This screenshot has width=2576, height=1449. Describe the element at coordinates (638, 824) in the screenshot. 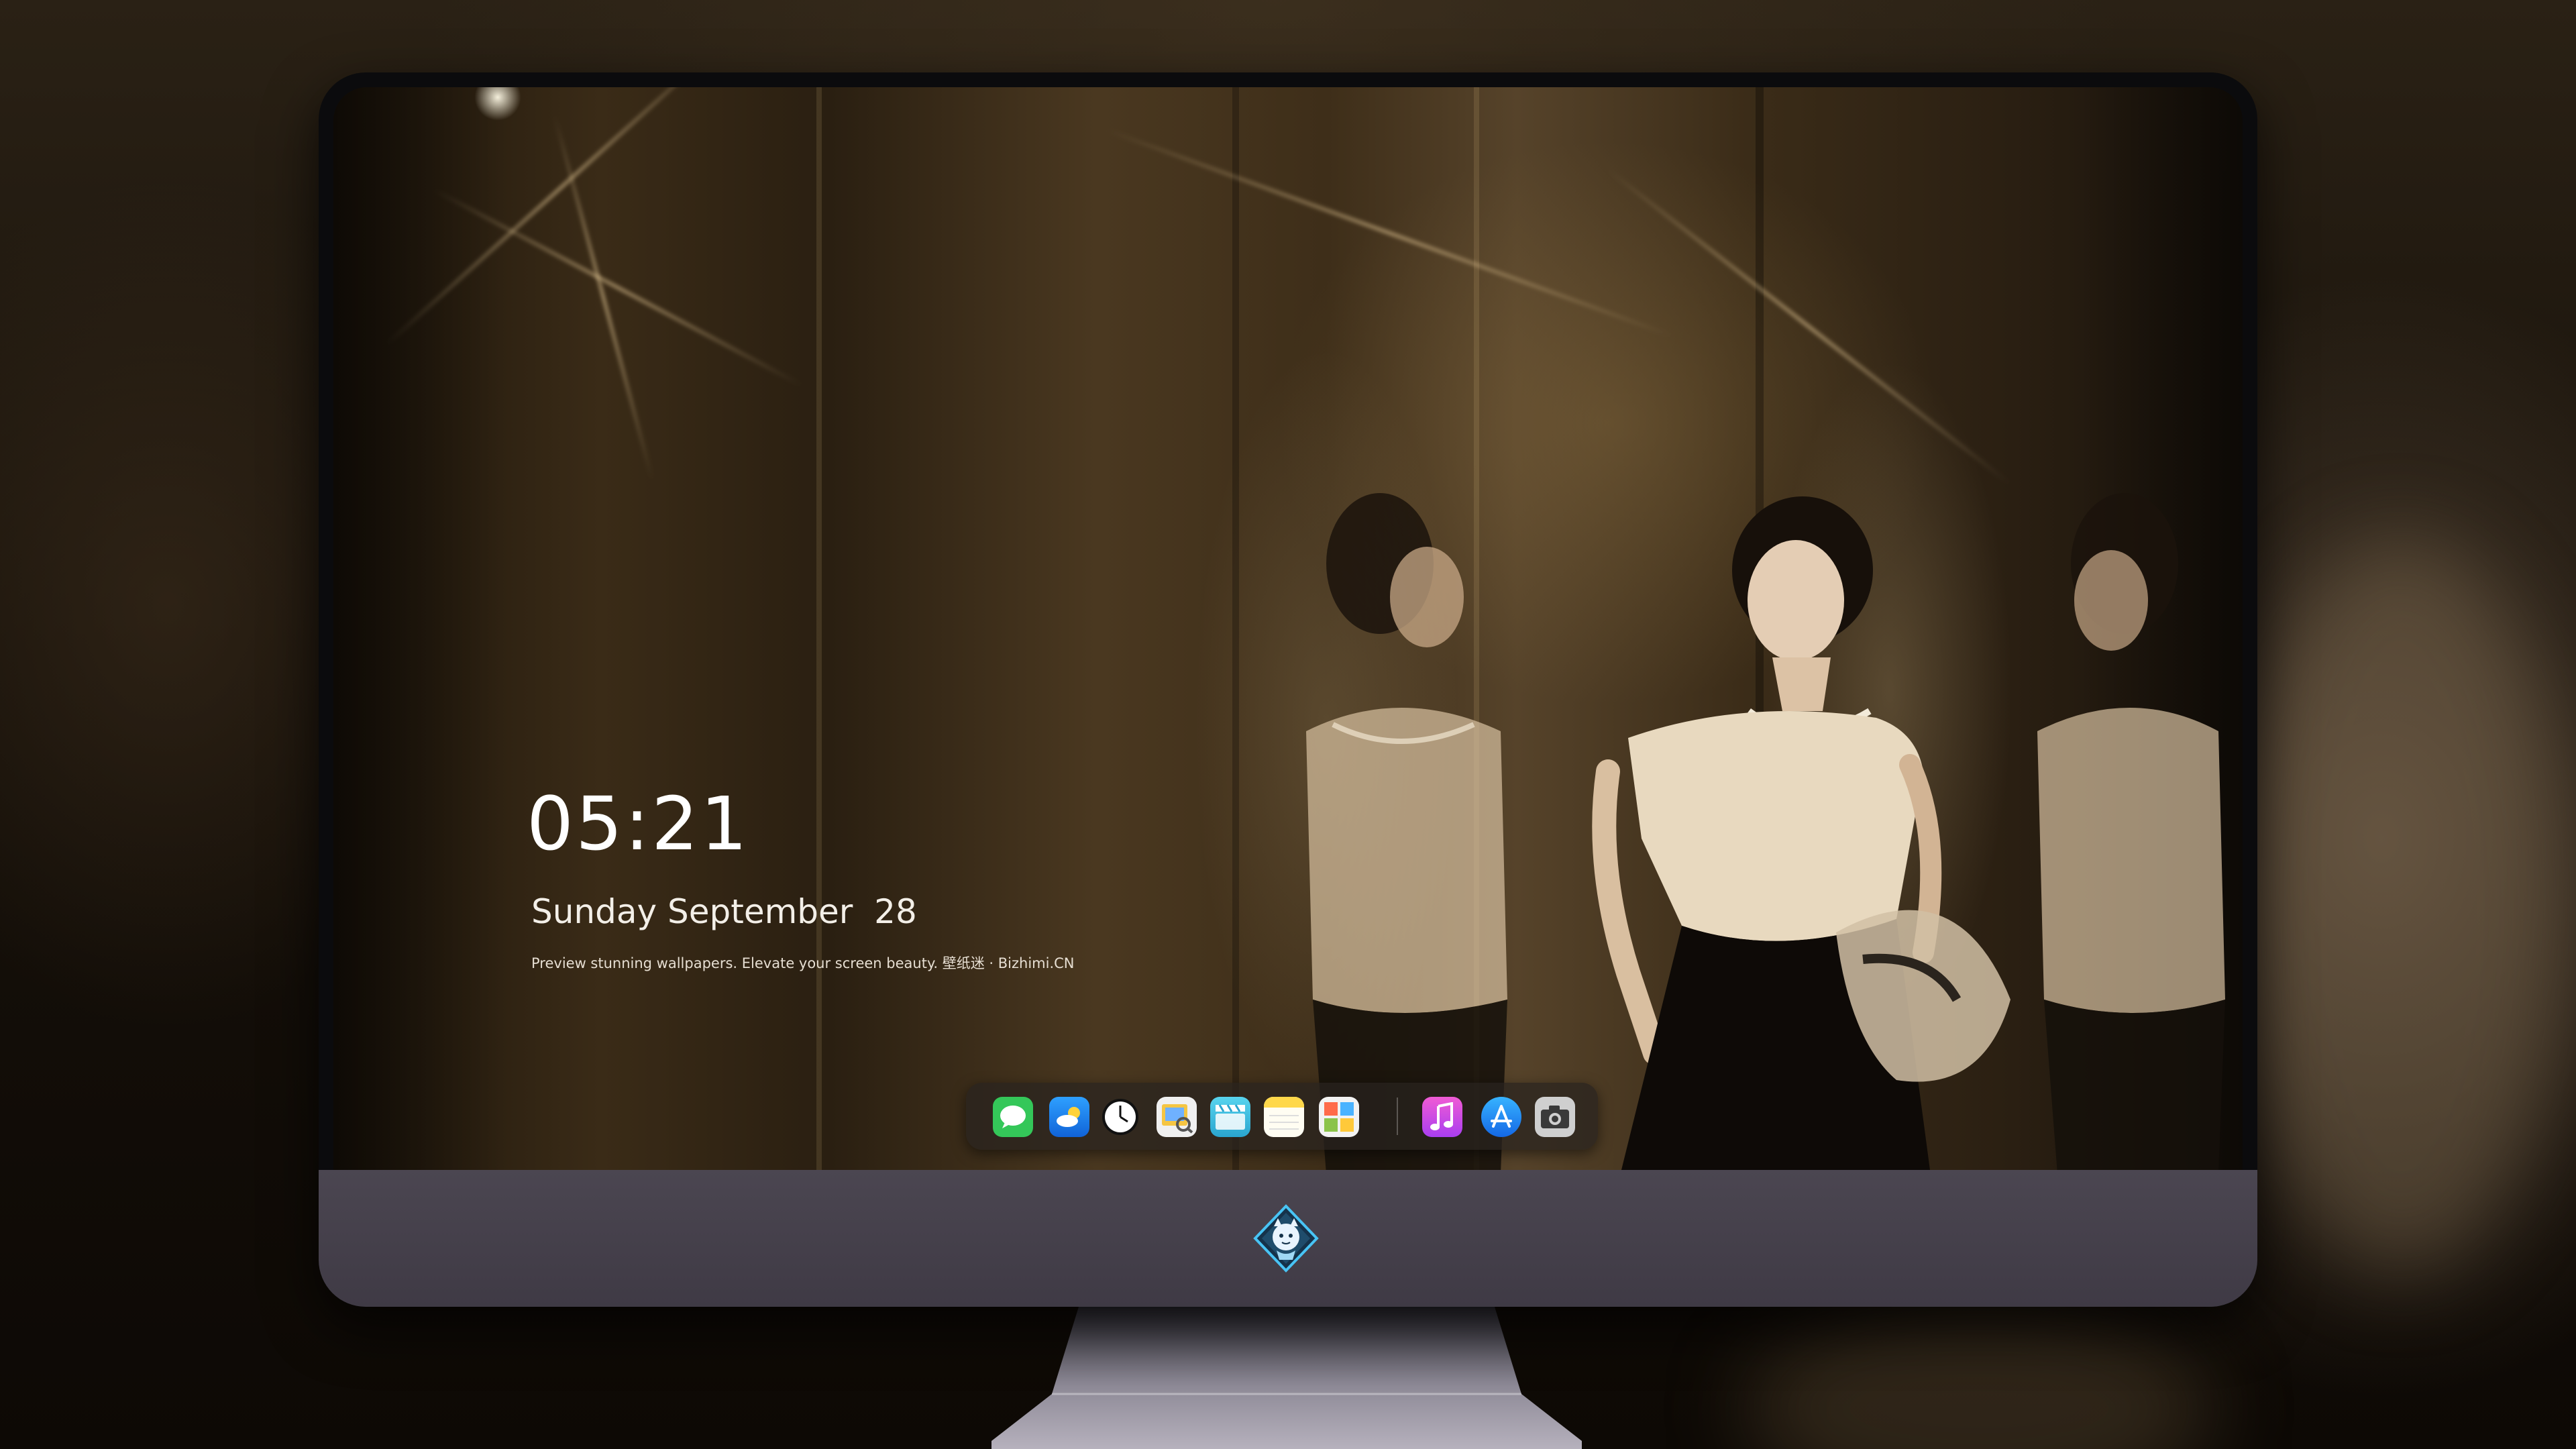

I see `lock-screen-time: 05:21` at that location.